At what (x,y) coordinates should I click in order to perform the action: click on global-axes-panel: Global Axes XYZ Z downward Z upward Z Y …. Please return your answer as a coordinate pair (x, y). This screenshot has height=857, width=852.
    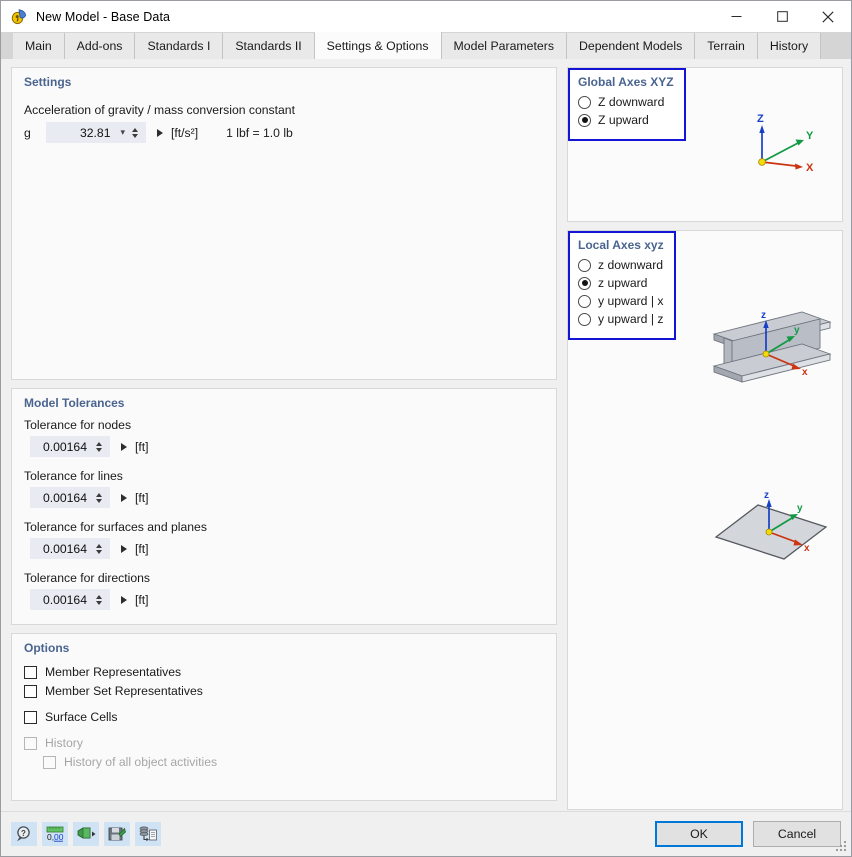
    Looking at the image, I should click on (705, 144).